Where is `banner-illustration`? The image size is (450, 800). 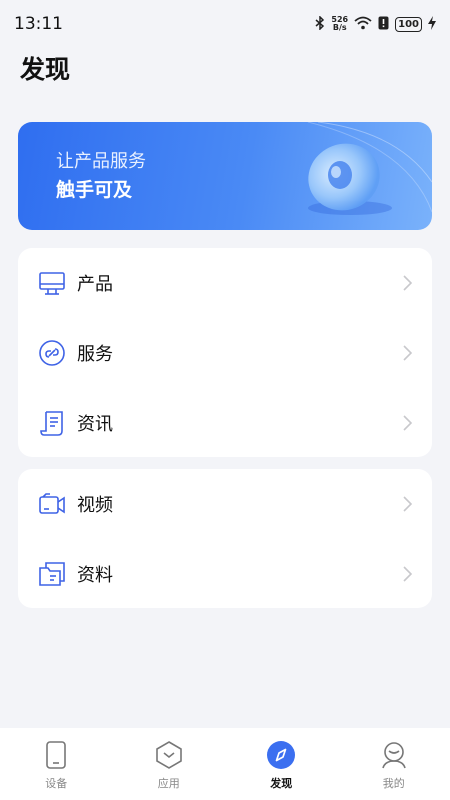
banner-illustration is located at coordinates (369, 168).